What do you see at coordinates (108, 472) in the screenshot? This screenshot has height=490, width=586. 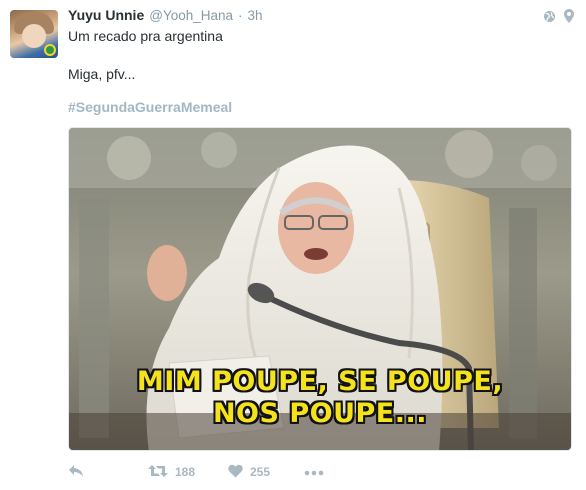 I see `reply-button` at bounding box center [108, 472].